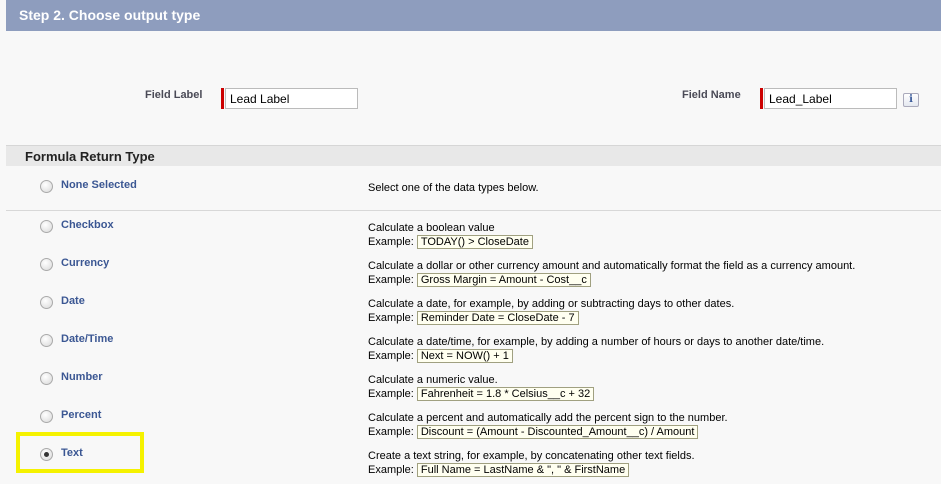 The width and height of the screenshot is (941, 484). Describe the element at coordinates (174, 95) in the screenshot. I see `field-label-label: Field Label` at that location.